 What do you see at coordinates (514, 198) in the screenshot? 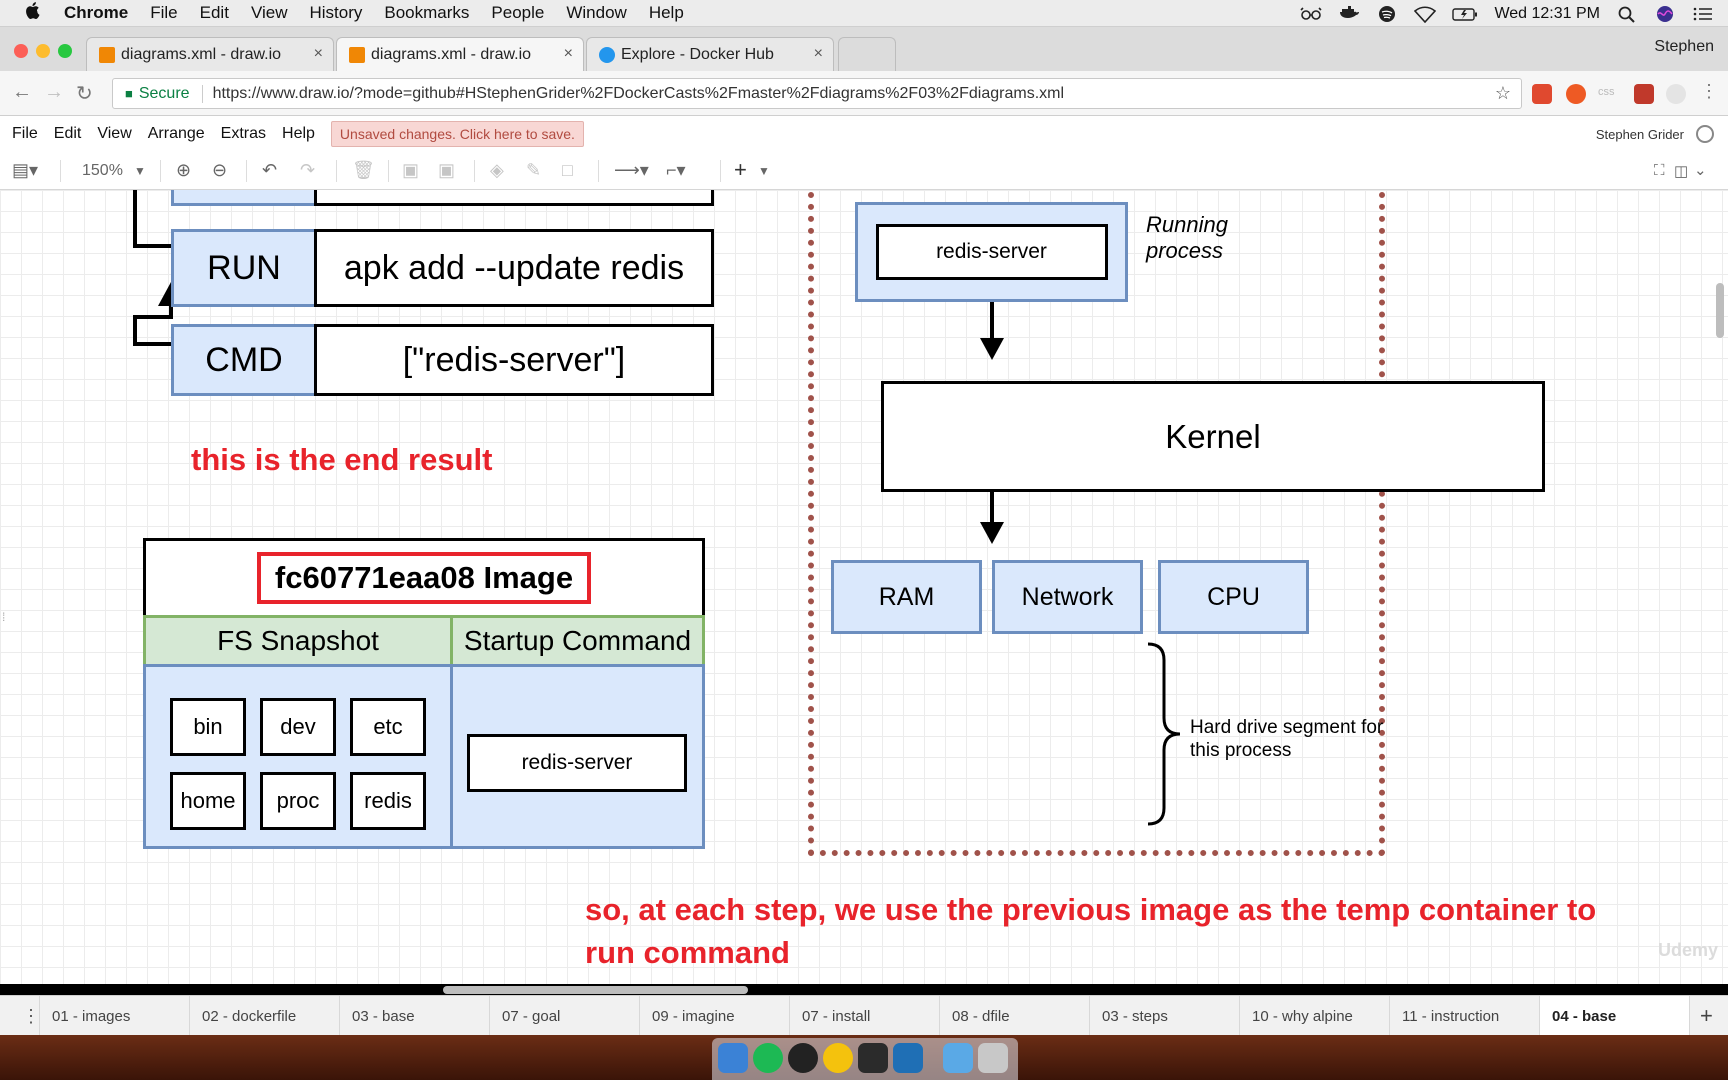
I see `prev-instruction-value-box` at bounding box center [514, 198].